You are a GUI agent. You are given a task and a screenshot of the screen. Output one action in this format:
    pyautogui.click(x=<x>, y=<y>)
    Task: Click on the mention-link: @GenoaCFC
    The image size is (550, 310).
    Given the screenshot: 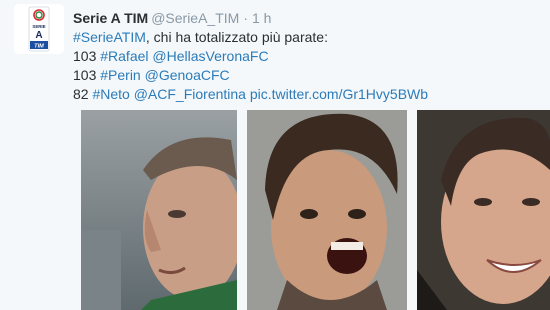 What is the action you would take?
    pyautogui.click(x=187, y=75)
    